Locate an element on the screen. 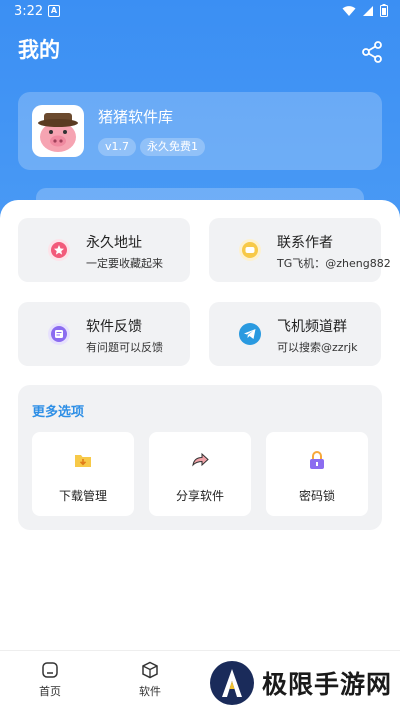 This screenshot has width=400, height=712. tile-subtitle: 可以搜索@zzrjk is located at coordinates (317, 347).